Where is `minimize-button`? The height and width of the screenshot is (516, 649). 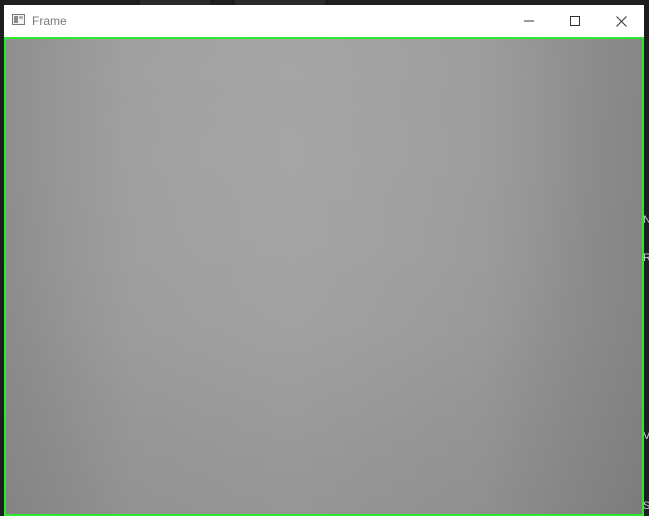
minimize-button is located at coordinates (529, 21).